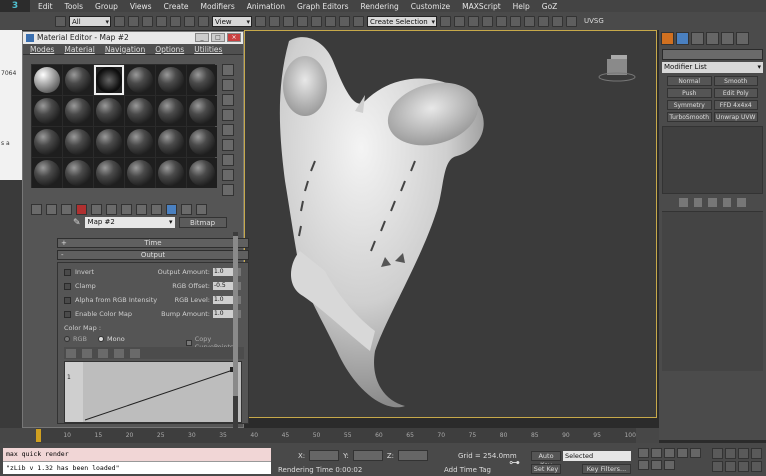  What do you see at coordinates (683, 202) in the screenshot?
I see `pin-stack-icon` at bounding box center [683, 202].